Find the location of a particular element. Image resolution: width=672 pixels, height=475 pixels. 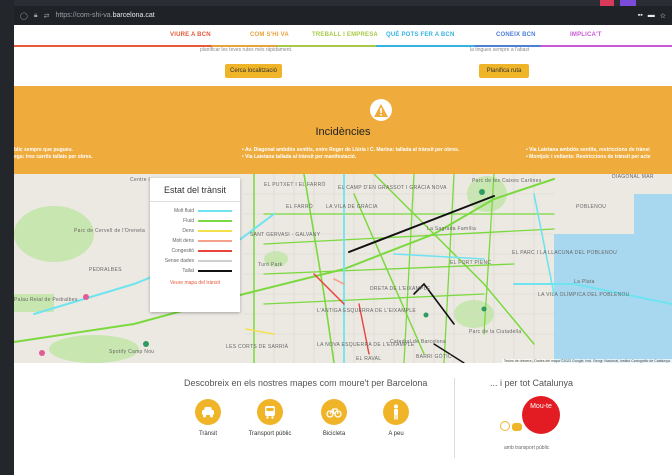

map-label: Centre l is located at coordinates (140, 180).